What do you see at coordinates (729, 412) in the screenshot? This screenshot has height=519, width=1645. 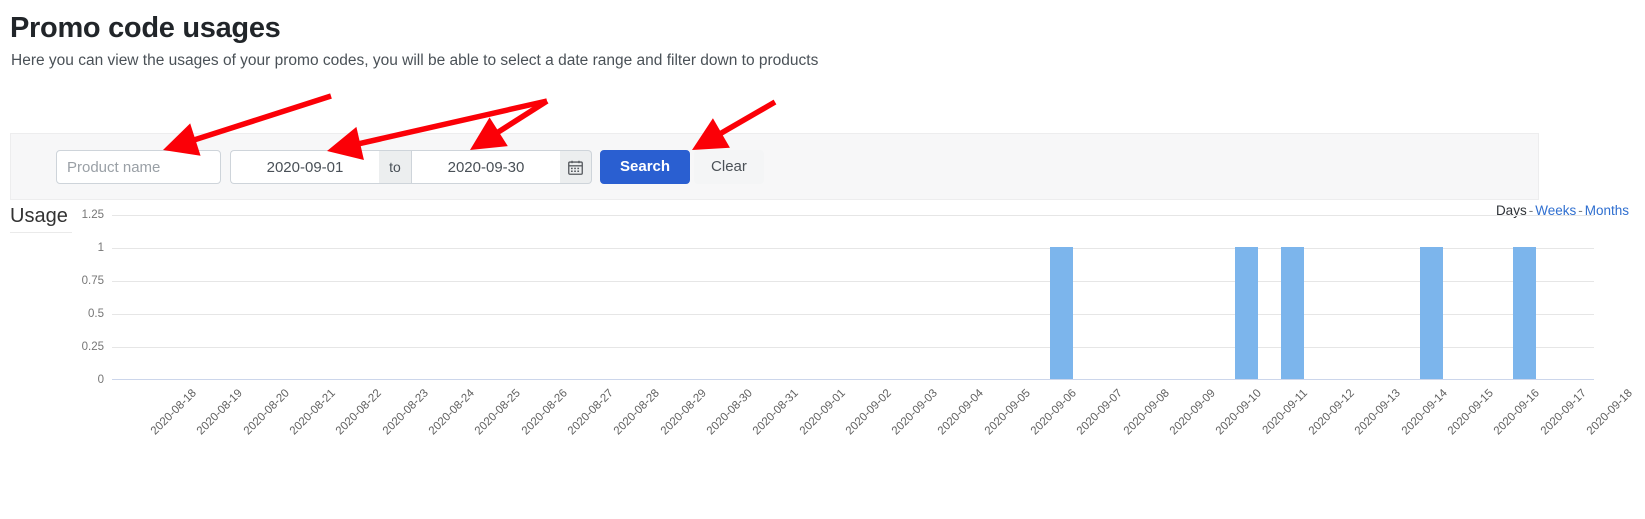 I see `x-axis-tick: 2020-08-30` at bounding box center [729, 412].